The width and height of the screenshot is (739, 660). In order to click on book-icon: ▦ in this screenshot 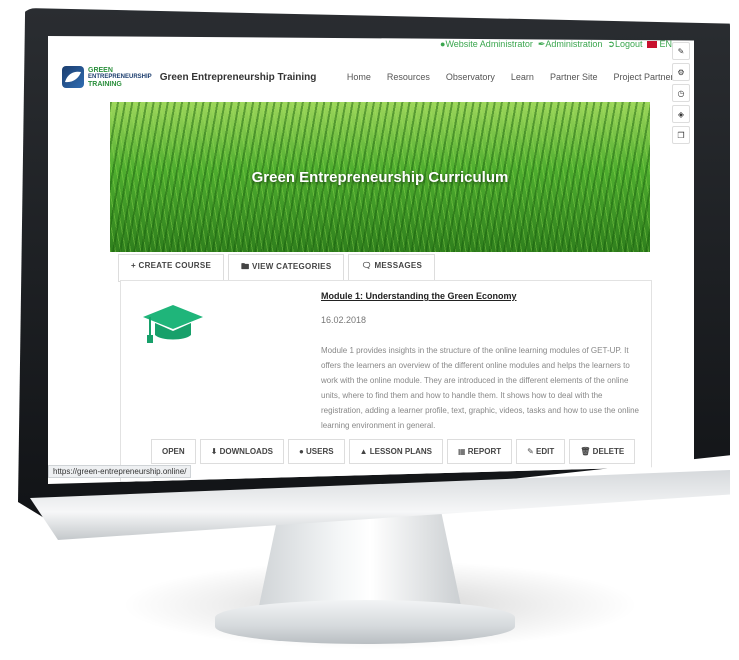, I will do `click(461, 451)`.